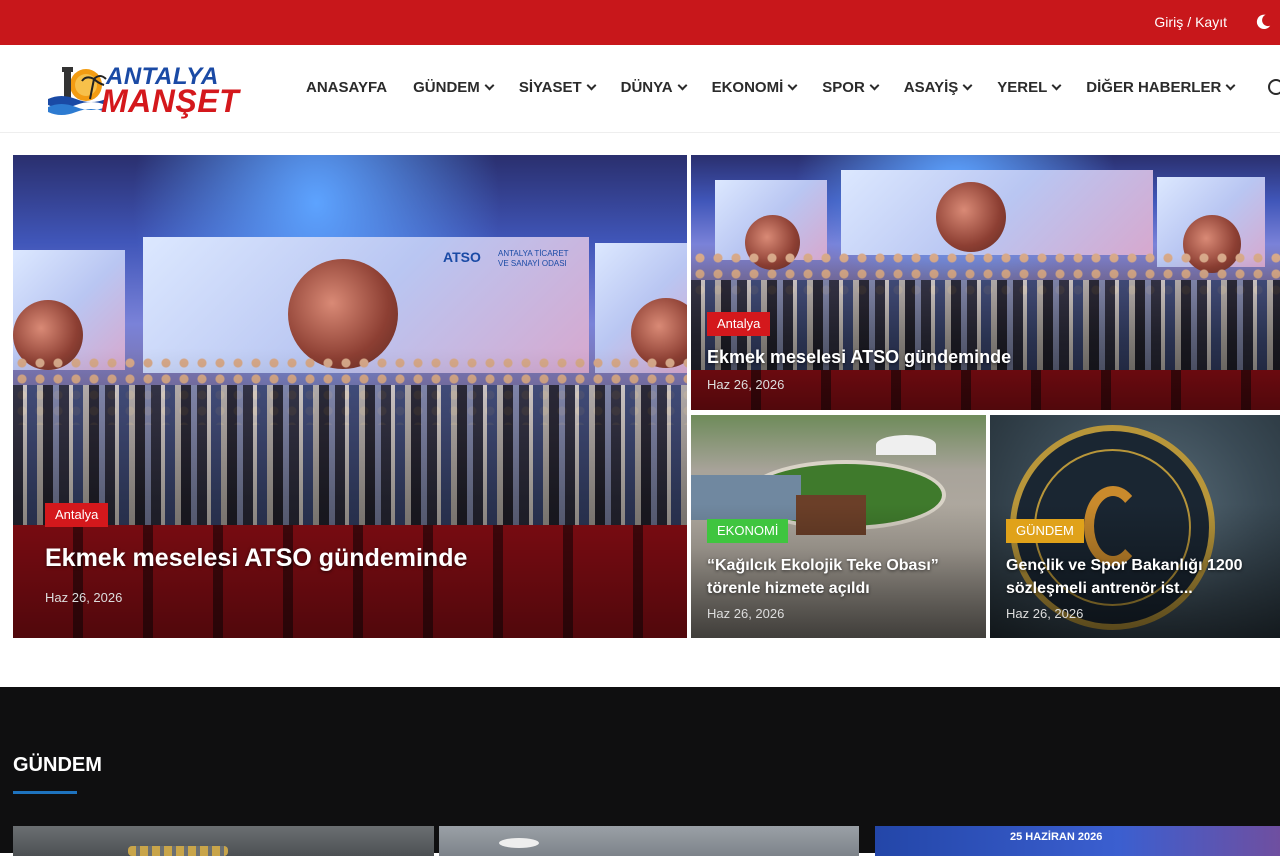  I want to click on nav-item-yerel: YEREL, so click(1029, 87).